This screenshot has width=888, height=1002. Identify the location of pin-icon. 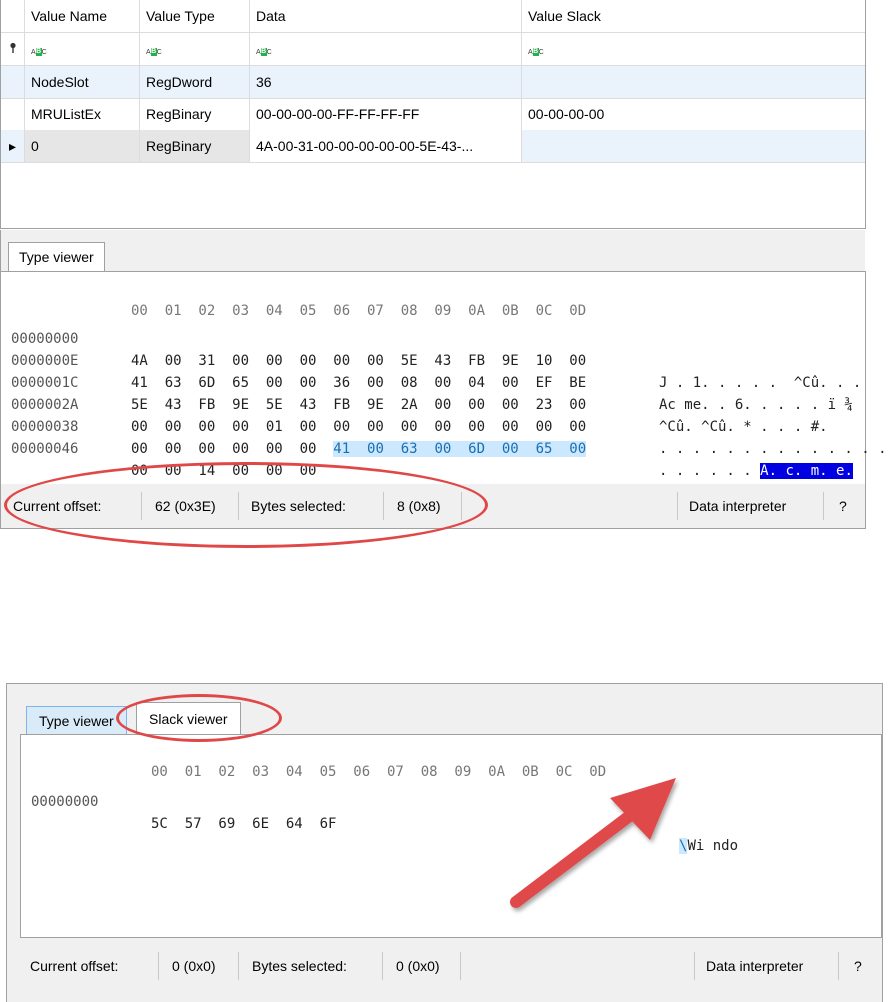
(13, 49).